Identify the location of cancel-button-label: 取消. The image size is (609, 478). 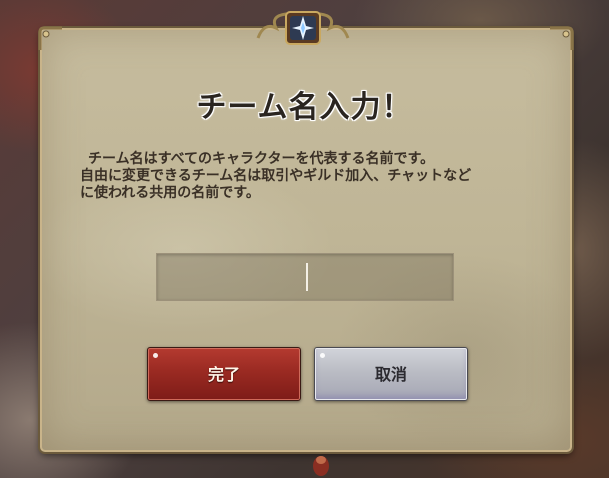
(390, 374).